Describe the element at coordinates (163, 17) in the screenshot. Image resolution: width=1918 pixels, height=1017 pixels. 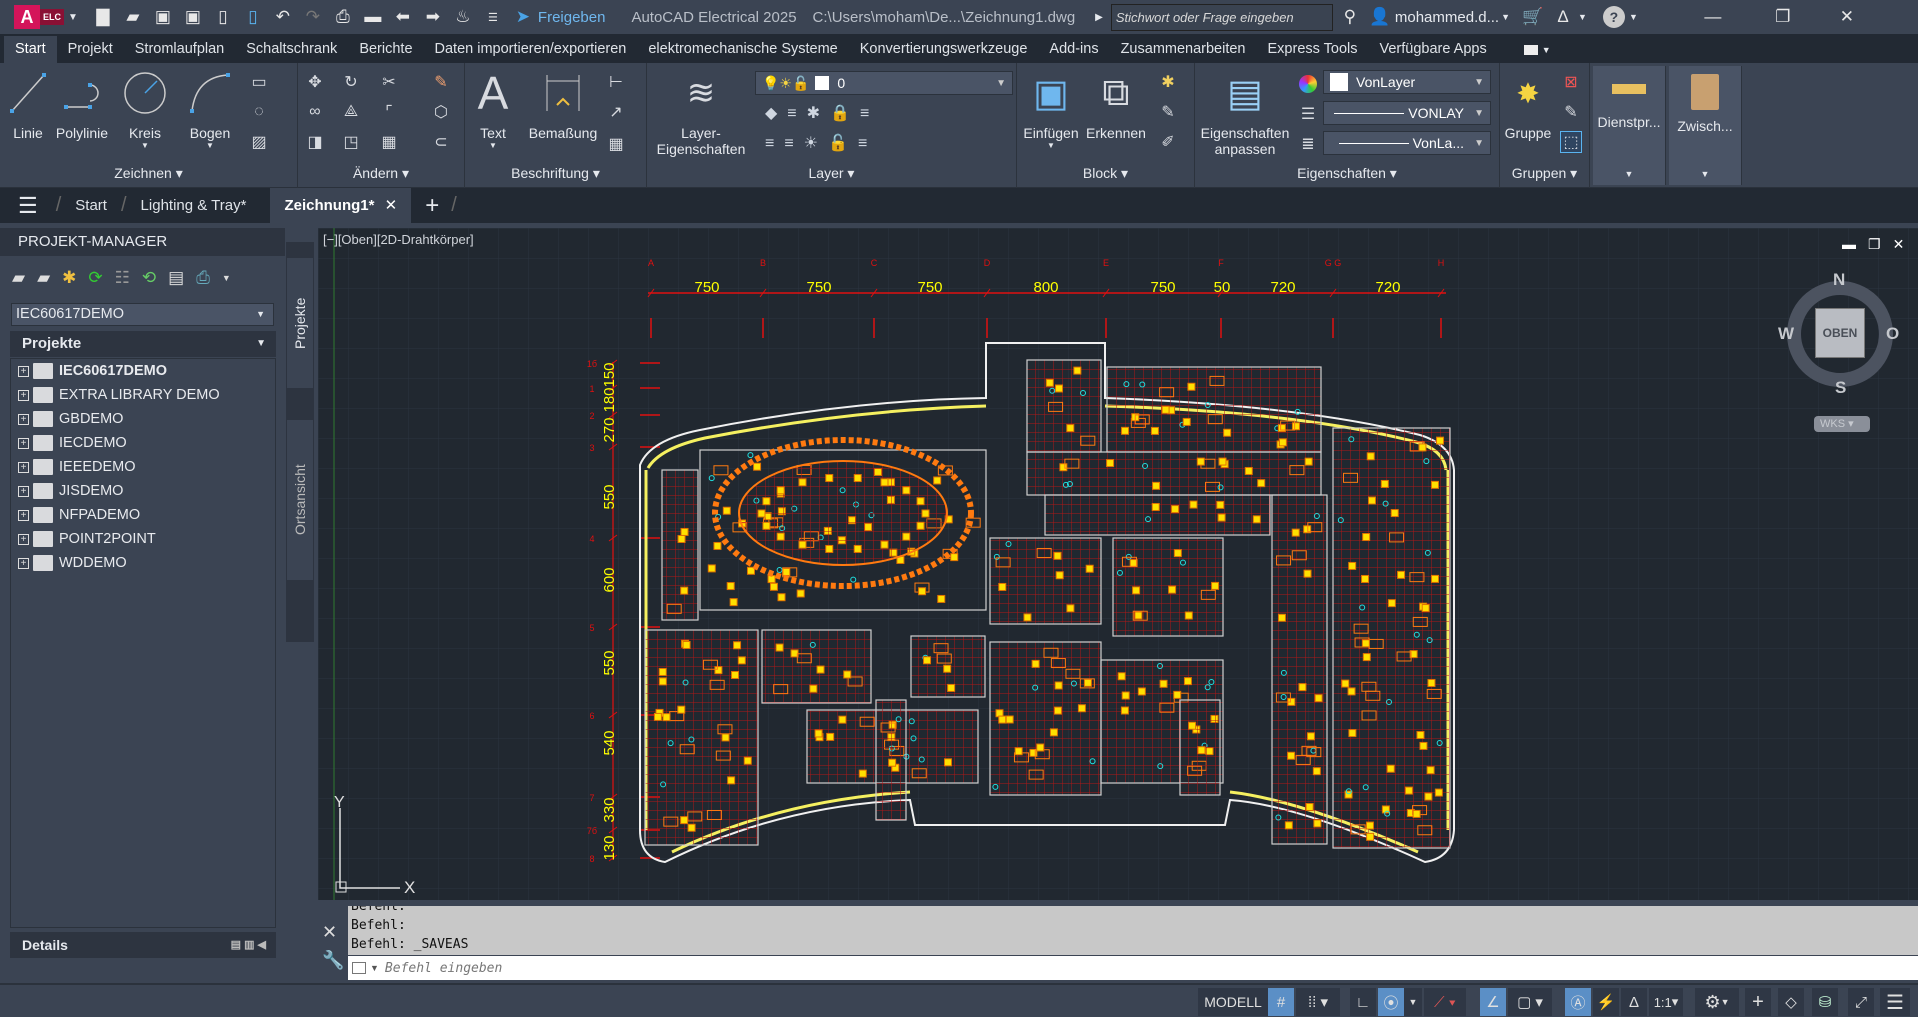
I see `save-icon: ▣` at that location.